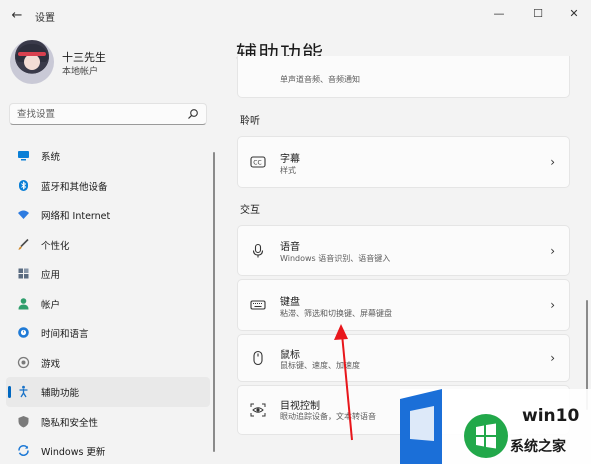  I want to click on sidebar-item-gaming: 游戏, so click(108, 363).